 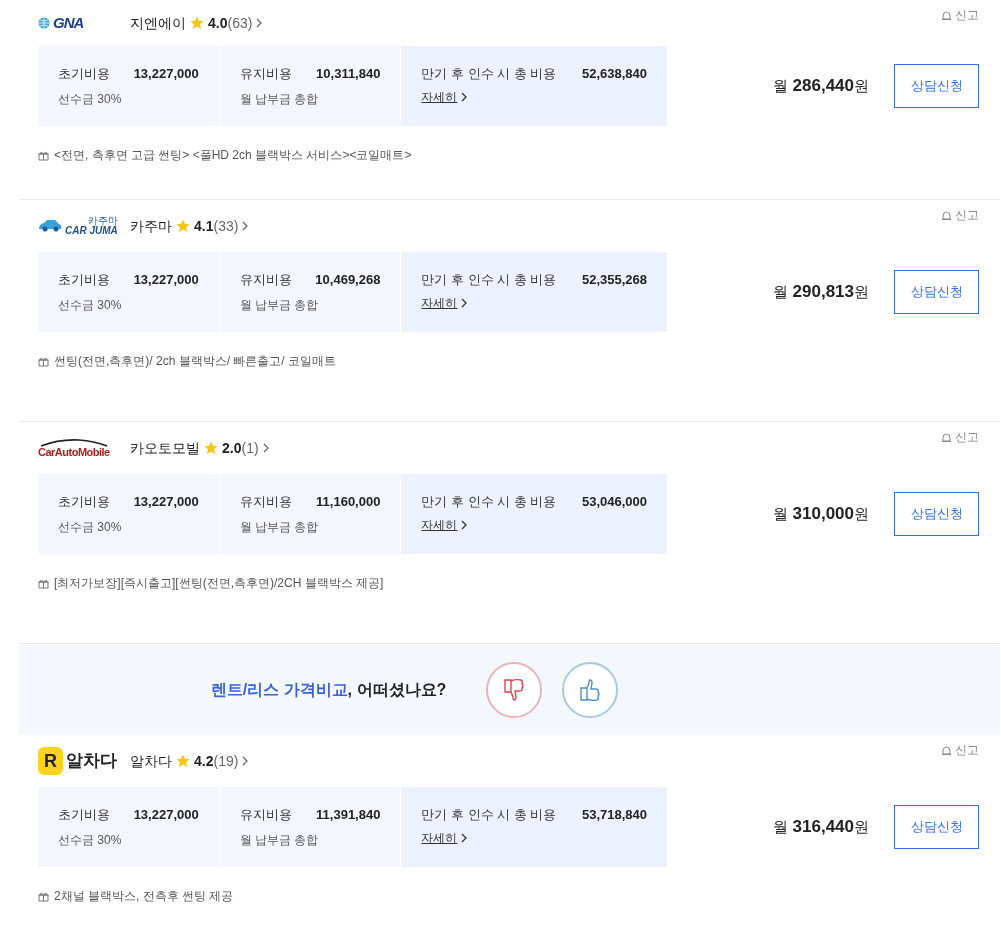 What do you see at coordinates (91, 231) in the screenshot?
I see `logo-text: CAR JUMA` at bounding box center [91, 231].